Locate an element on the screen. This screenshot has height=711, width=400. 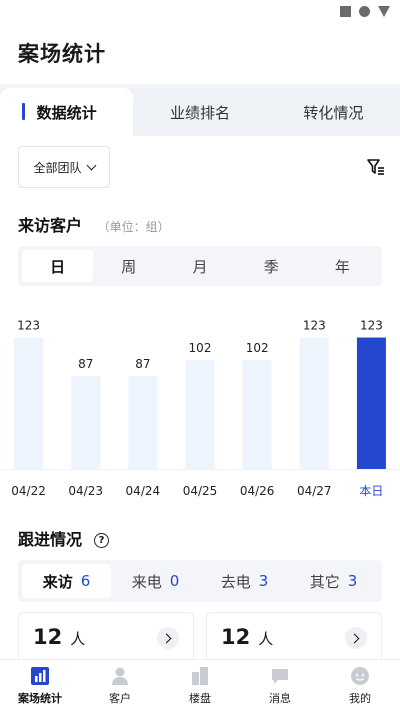
chart-x-tick-label: 04/22 is located at coordinates (28, 491).